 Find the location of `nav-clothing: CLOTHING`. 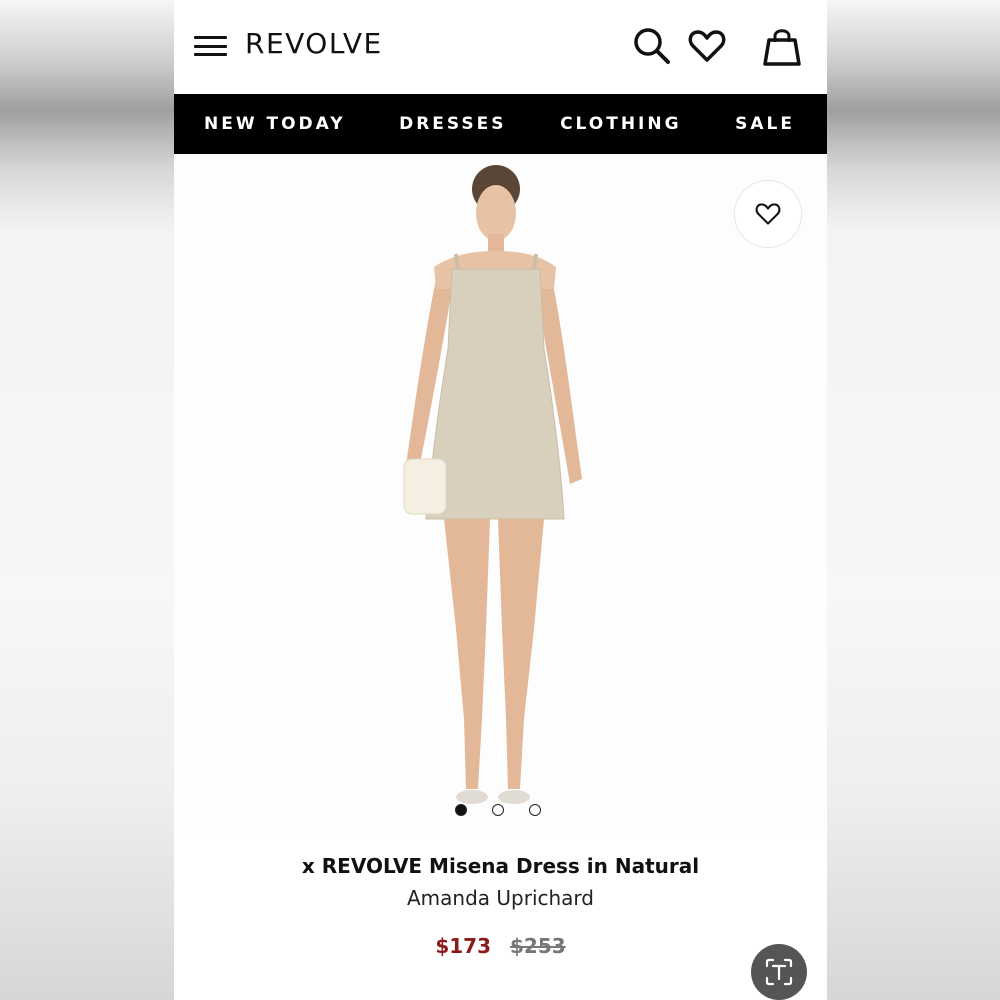

nav-clothing: CLOTHING is located at coordinates (620, 124).